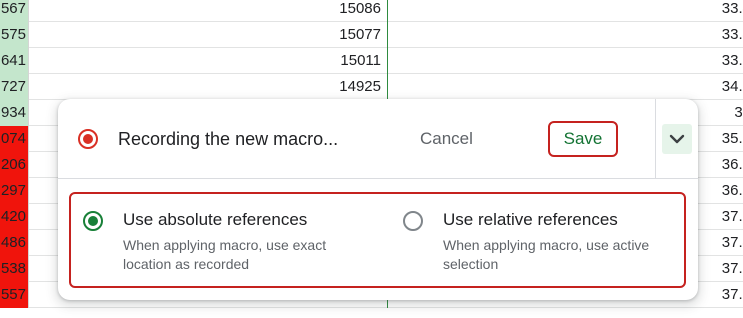 The height and width of the screenshot is (318, 743). Describe the element at coordinates (14, 113) in the screenshot. I see `cell-col-a: 934` at that location.